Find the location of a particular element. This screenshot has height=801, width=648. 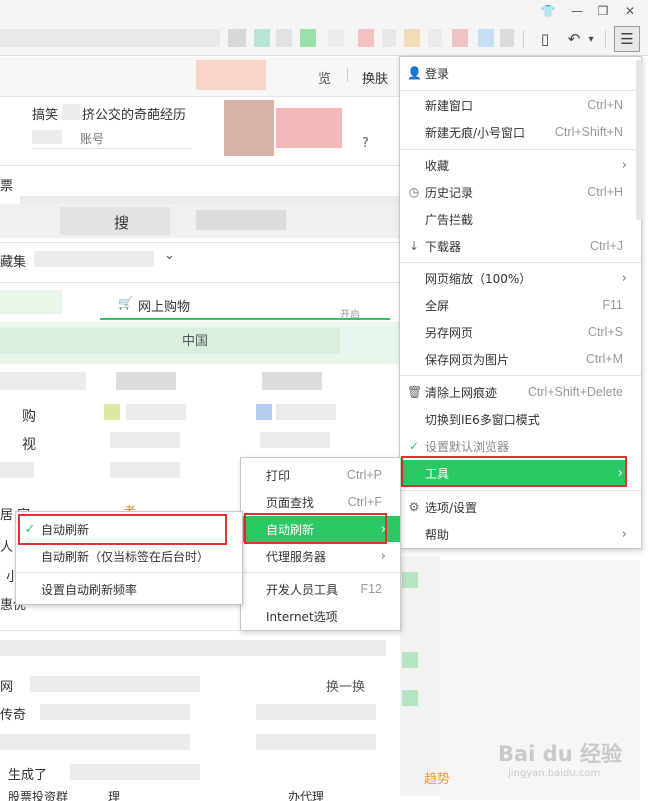

close-icon: ✕ is located at coordinates (630, 11).